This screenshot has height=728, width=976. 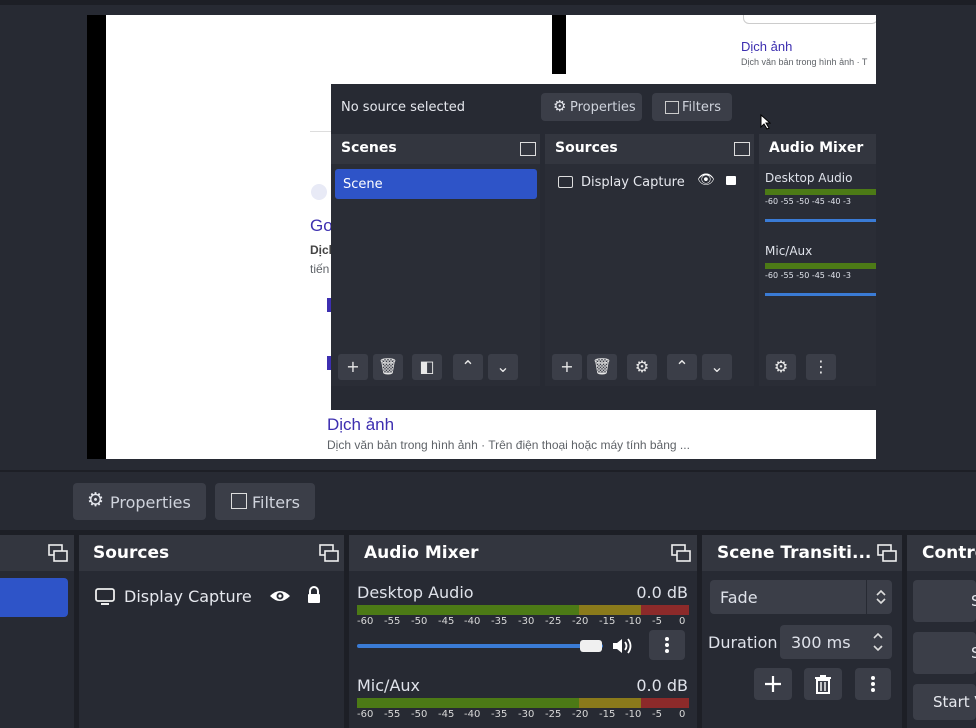 What do you see at coordinates (603, 107) in the screenshot?
I see `nested-properties-label: Properties` at bounding box center [603, 107].